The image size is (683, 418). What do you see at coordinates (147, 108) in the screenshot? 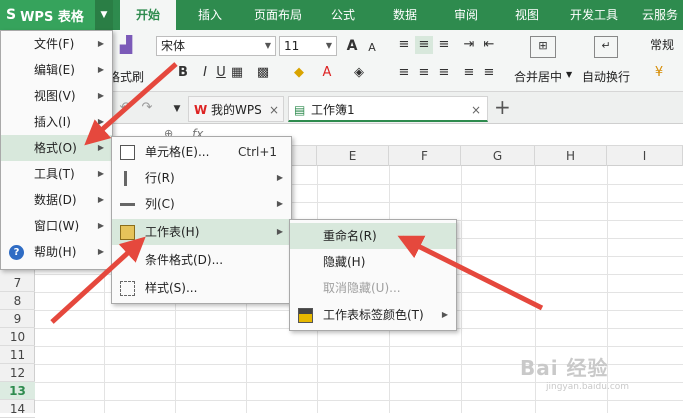
I see `redo-icon: ↷` at bounding box center [147, 108].